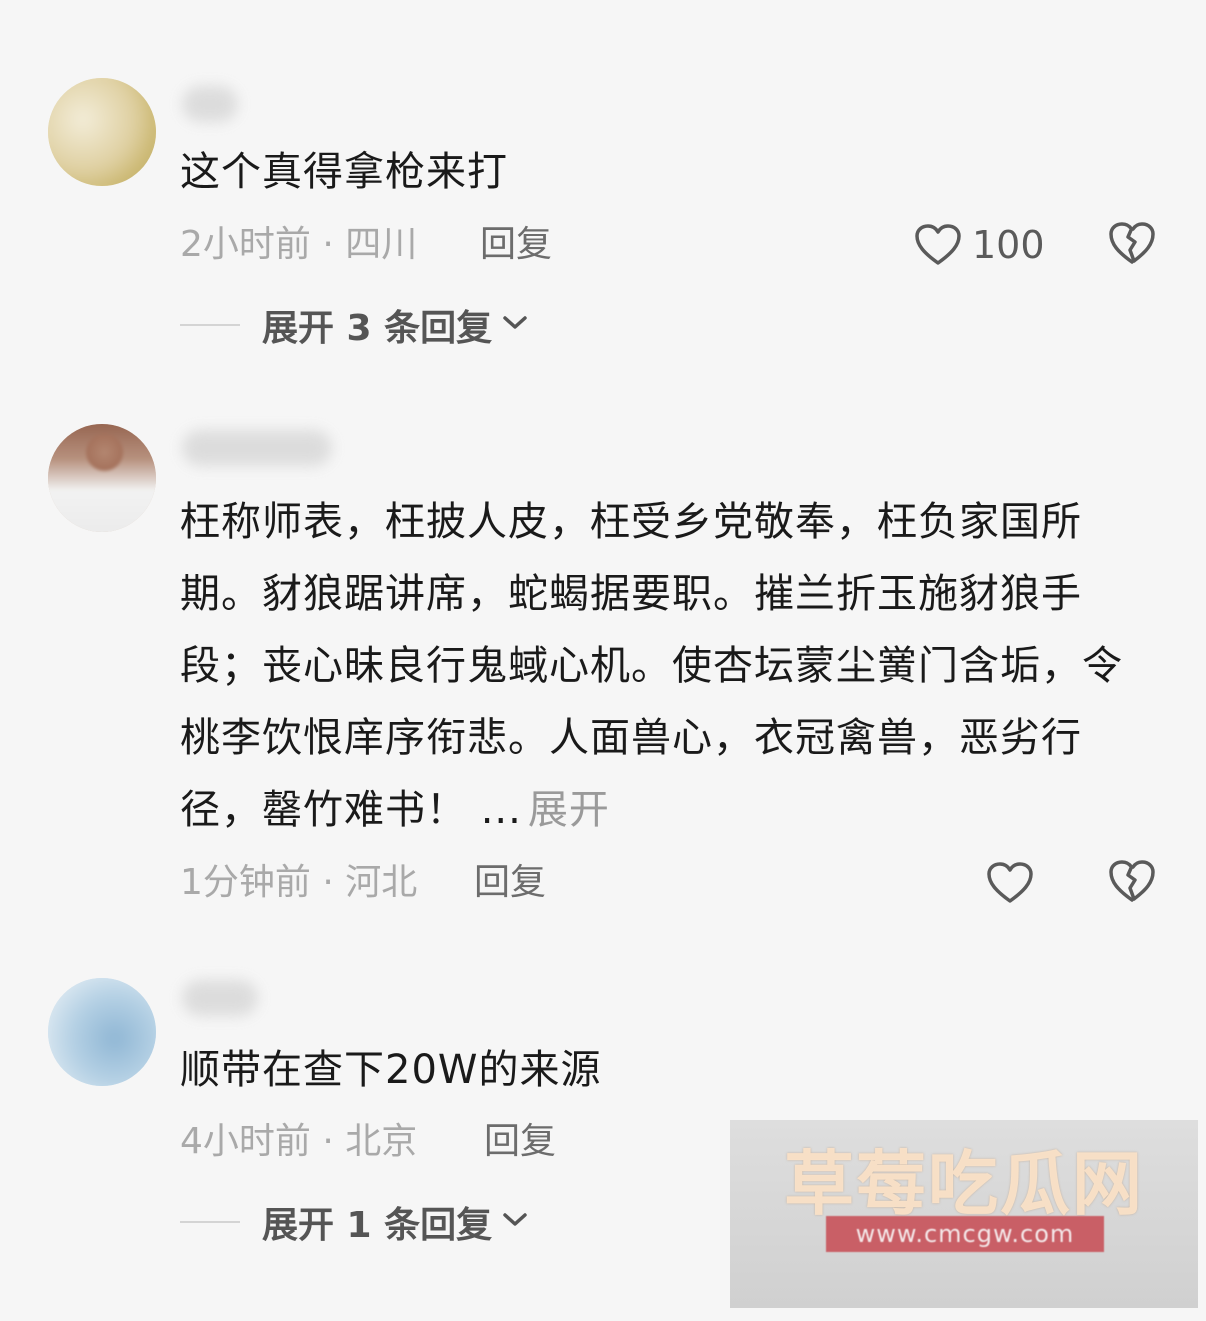 The image size is (1206, 1321). Describe the element at coordinates (569, 810) in the screenshot. I see `expand-text-link: 展开` at that location.